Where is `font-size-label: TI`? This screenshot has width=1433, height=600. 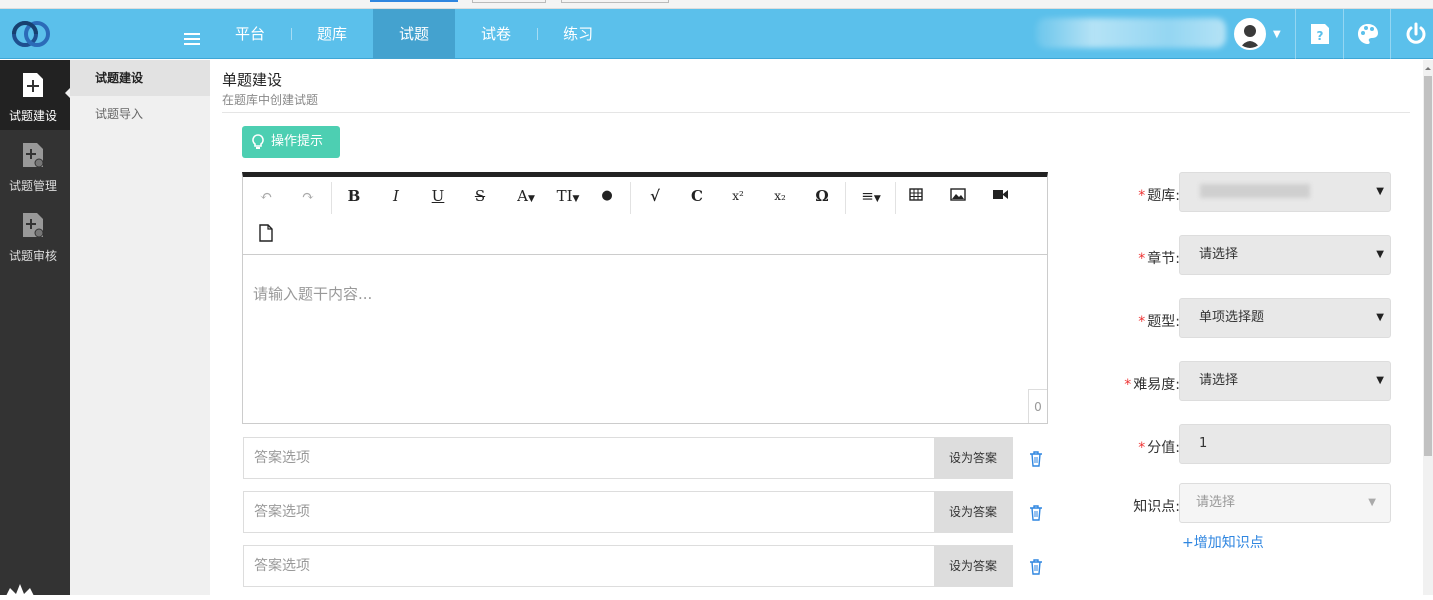
font-size-label: TI is located at coordinates (564, 196).